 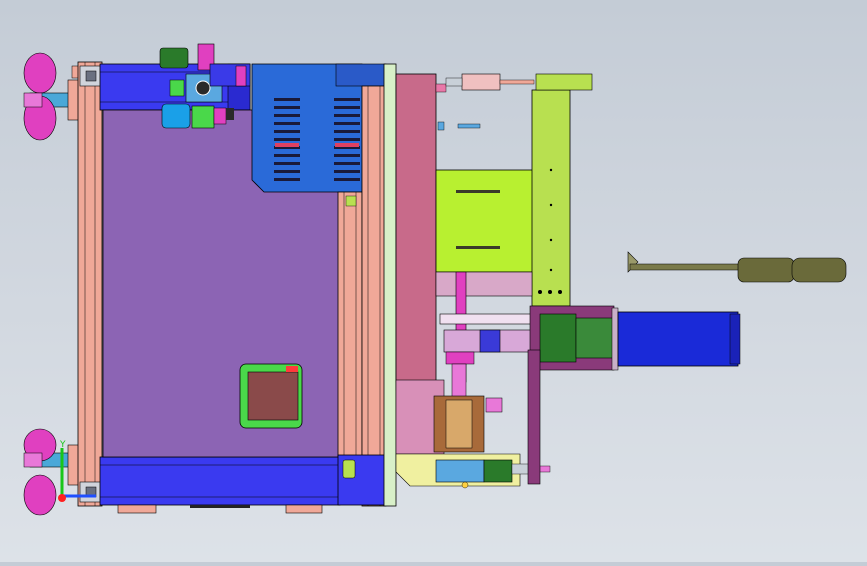 I want to click on inspection-window, so click(x=271, y=396).